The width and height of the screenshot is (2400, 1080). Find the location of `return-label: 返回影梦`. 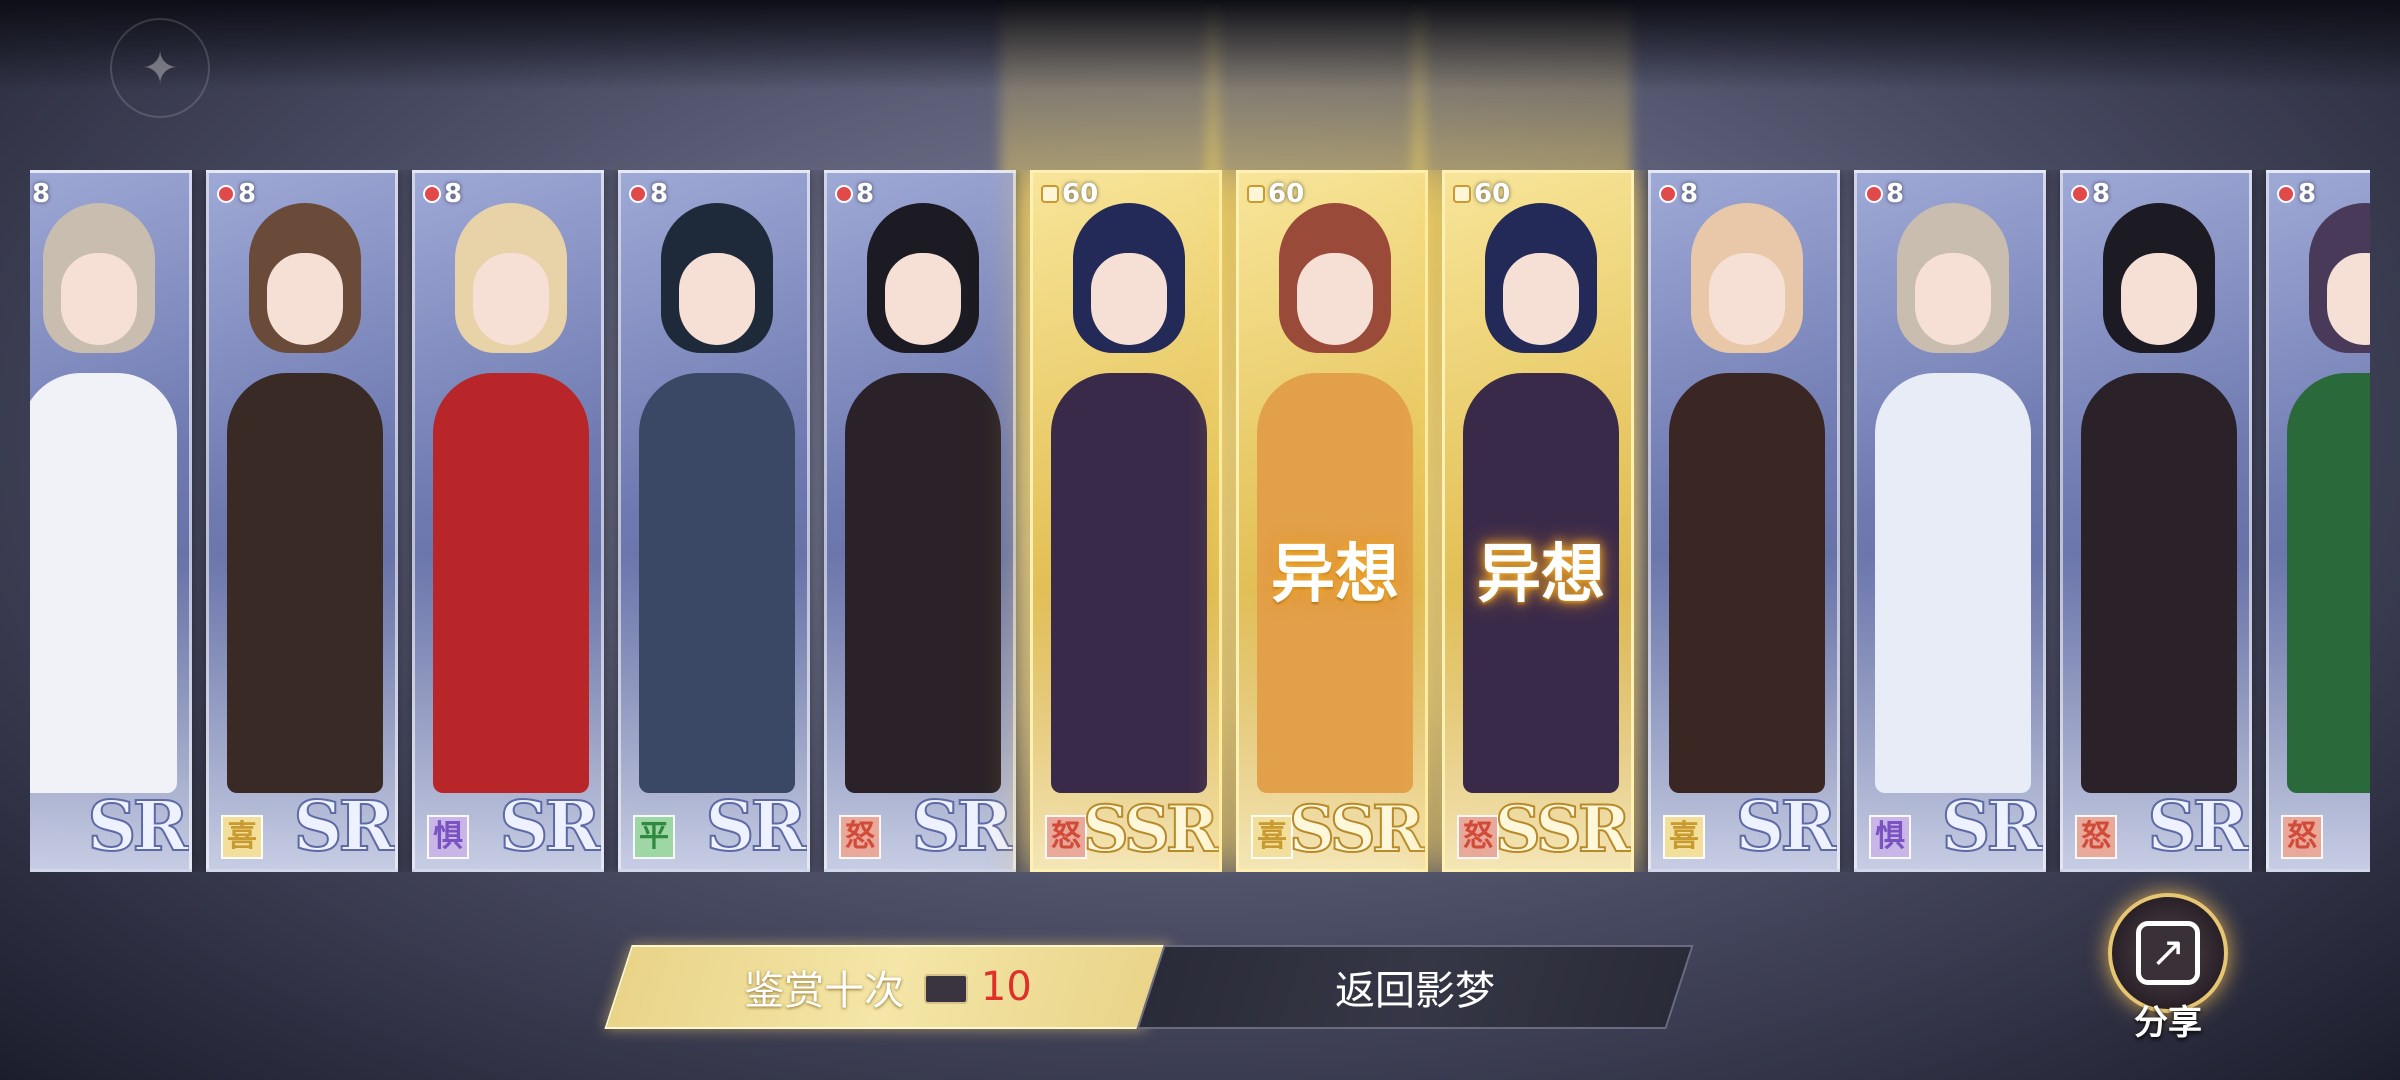

return-label: 返回影梦 is located at coordinates (1415, 991).